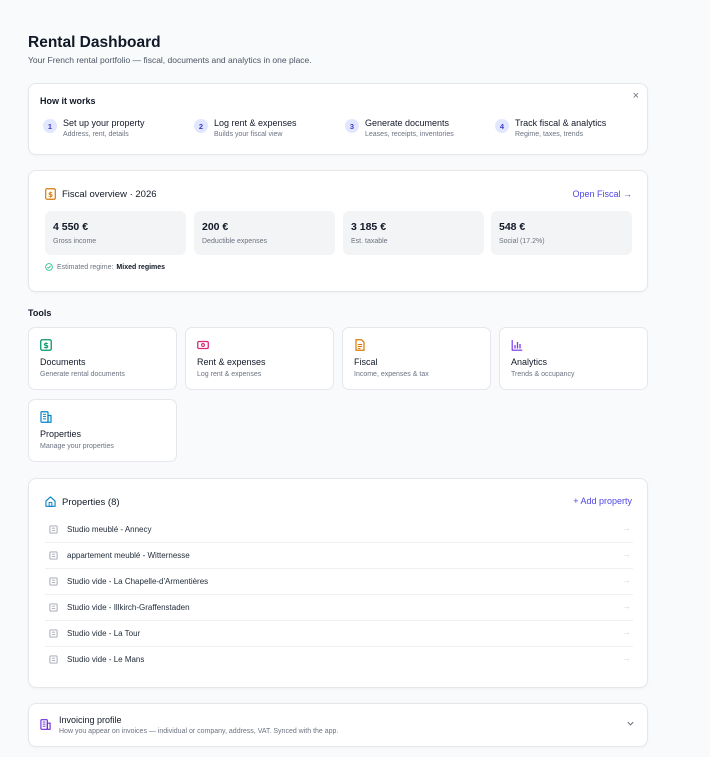 The image size is (710, 757). Describe the element at coordinates (264, 233) in the screenshot. I see `stat-deductible-expenses: 200 € Deductible expenses` at that location.